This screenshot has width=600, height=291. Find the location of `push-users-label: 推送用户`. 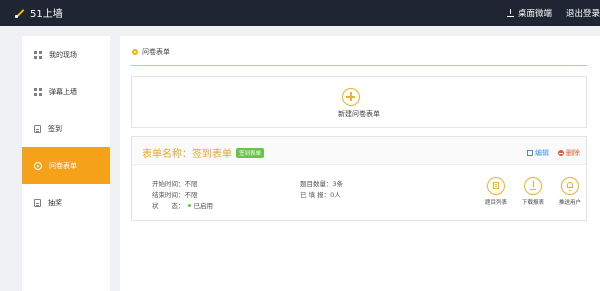

push-users-label: 推送用户 is located at coordinates (569, 203).